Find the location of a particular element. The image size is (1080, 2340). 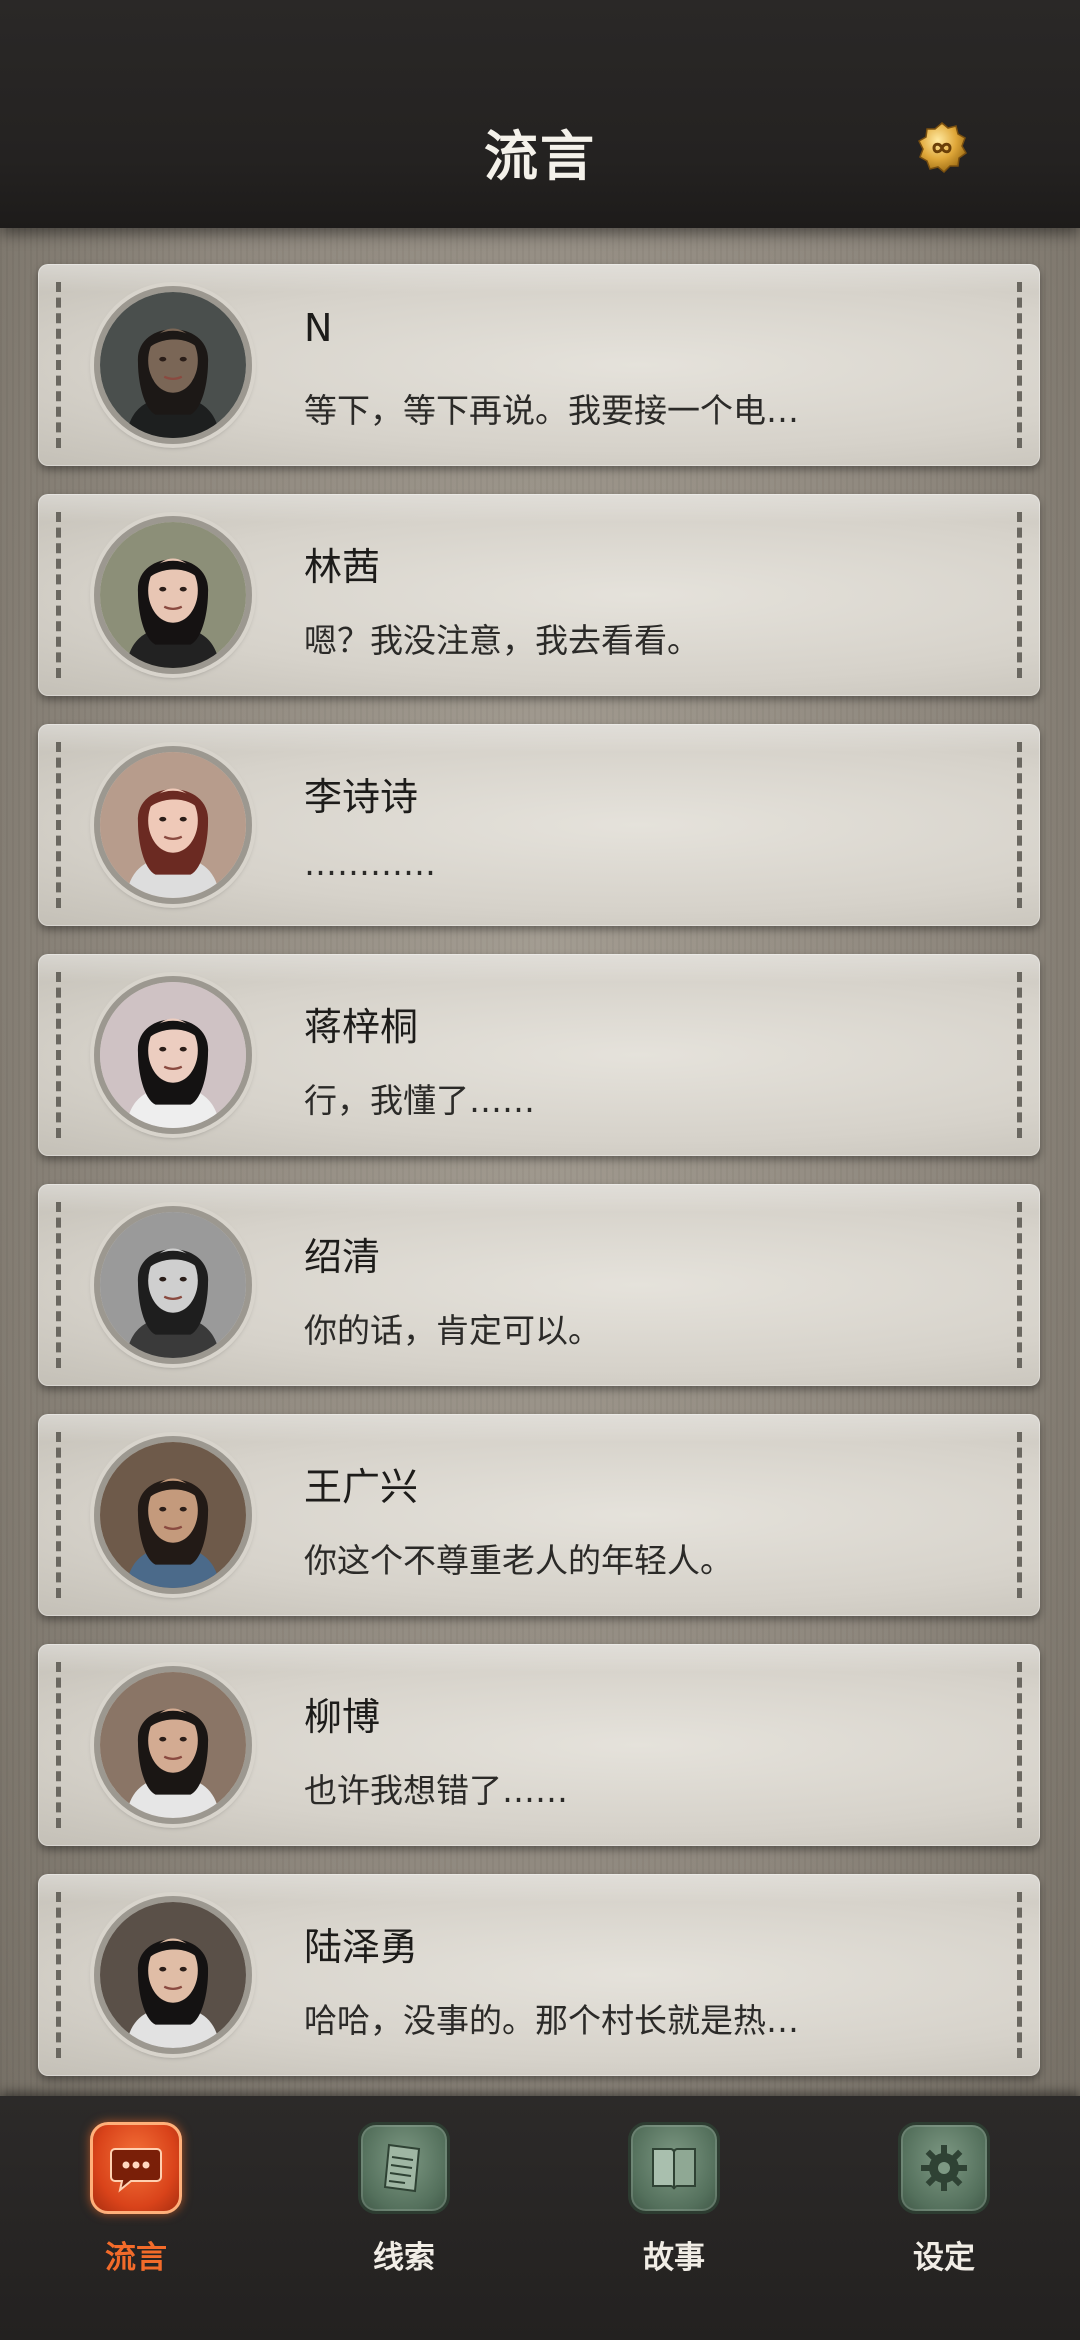

contact-name: N is located at coordinates (318, 328).